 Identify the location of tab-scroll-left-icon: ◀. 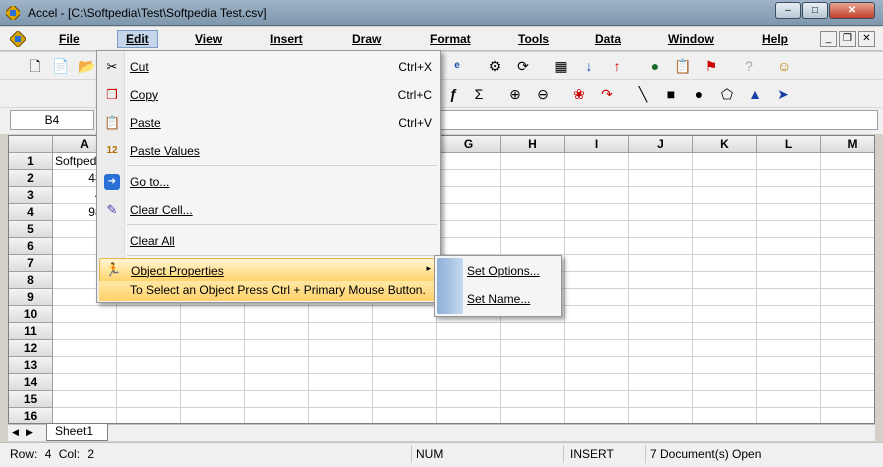
(15, 432).